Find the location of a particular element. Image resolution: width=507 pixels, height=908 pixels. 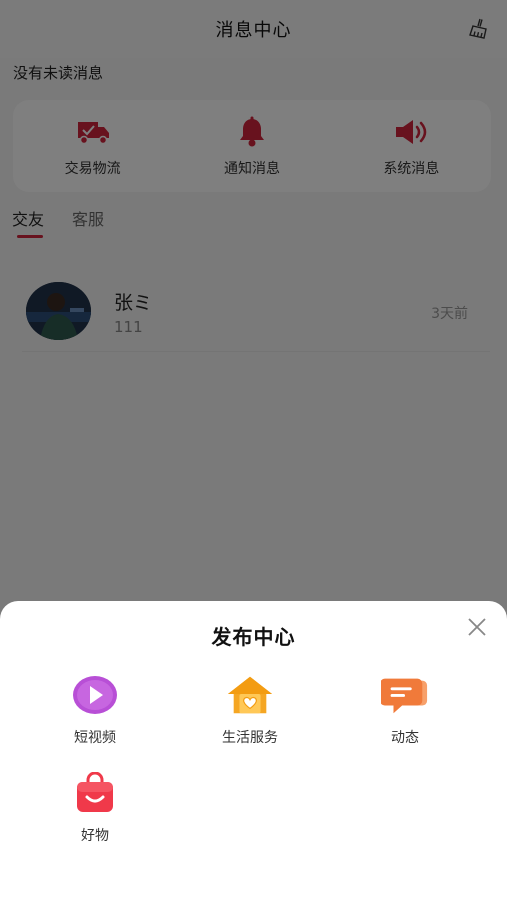

publish-label: 好物 is located at coordinates (95, 836).